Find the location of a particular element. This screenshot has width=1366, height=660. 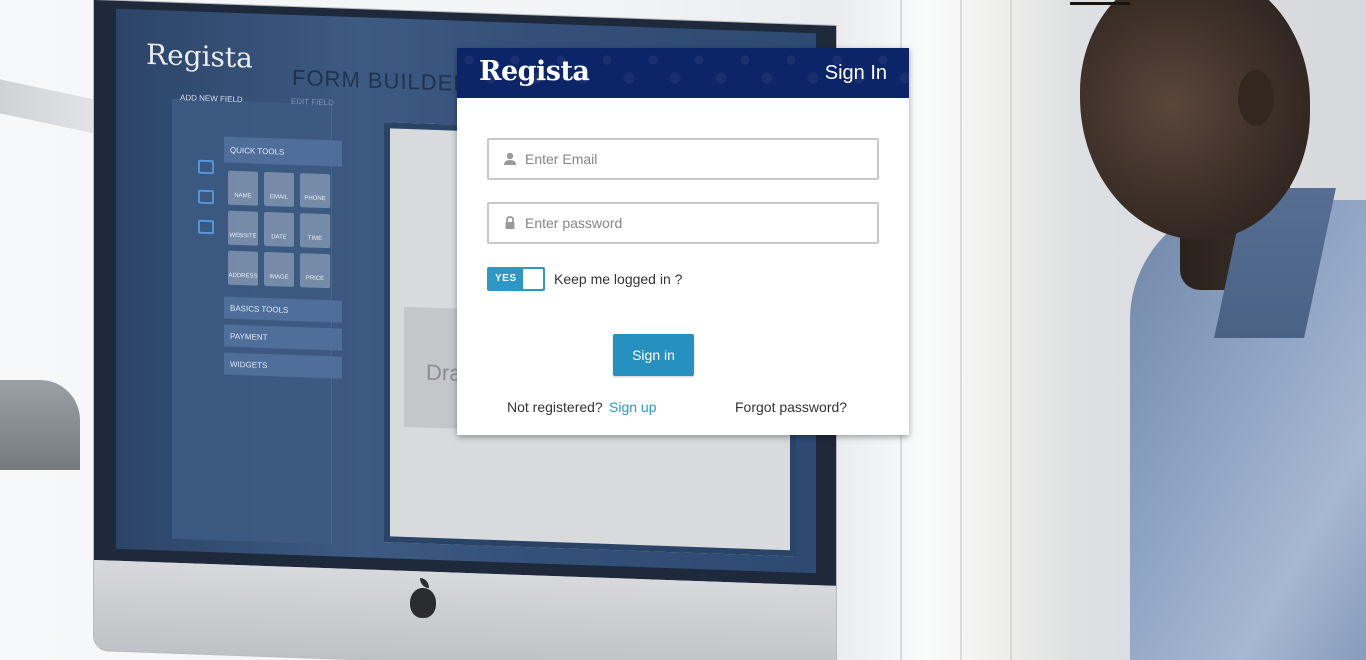

pen-icon is located at coordinates (206, 227).